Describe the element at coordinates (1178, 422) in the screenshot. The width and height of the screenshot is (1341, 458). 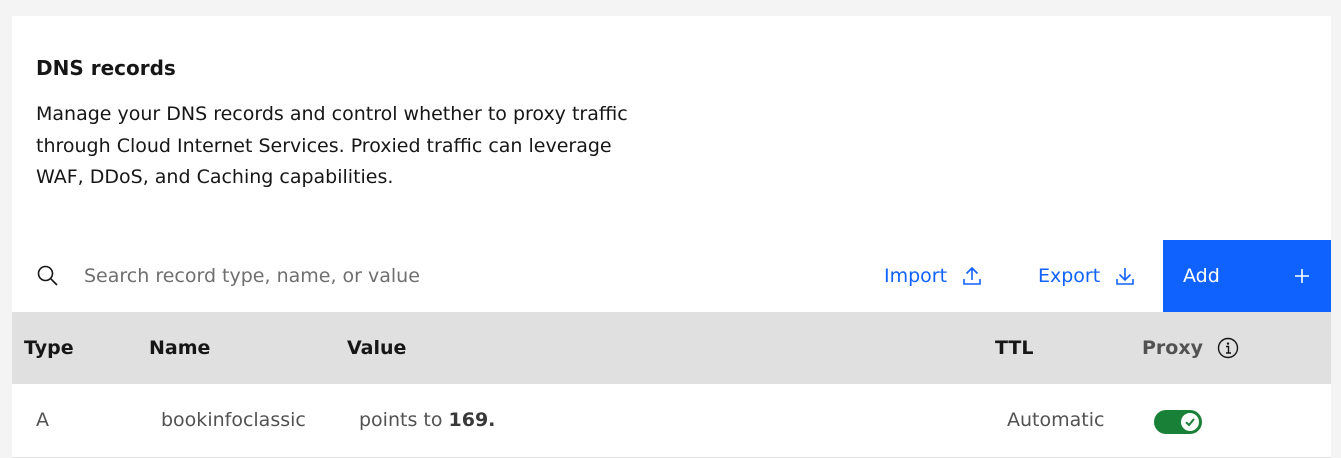
I see `proxy-toggle` at that location.